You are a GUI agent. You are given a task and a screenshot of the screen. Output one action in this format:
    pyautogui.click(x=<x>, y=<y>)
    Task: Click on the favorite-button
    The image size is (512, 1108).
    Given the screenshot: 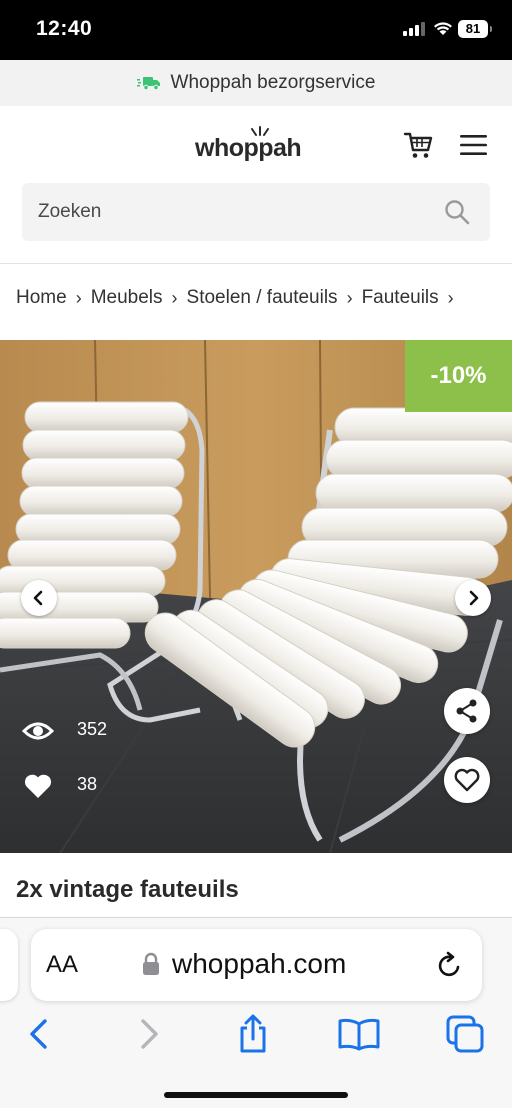 What is the action you would take?
    pyautogui.click(x=467, y=780)
    